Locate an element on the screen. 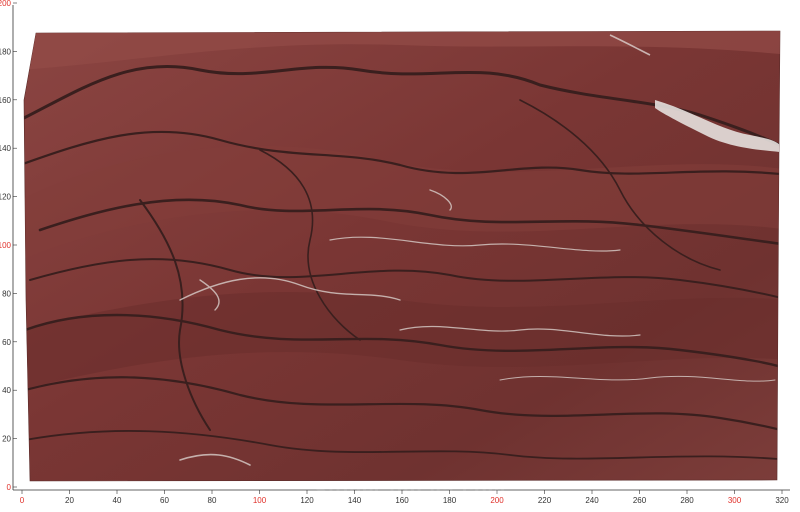 This screenshot has width=800, height=512. x-tick-label: 40 is located at coordinates (117, 500).